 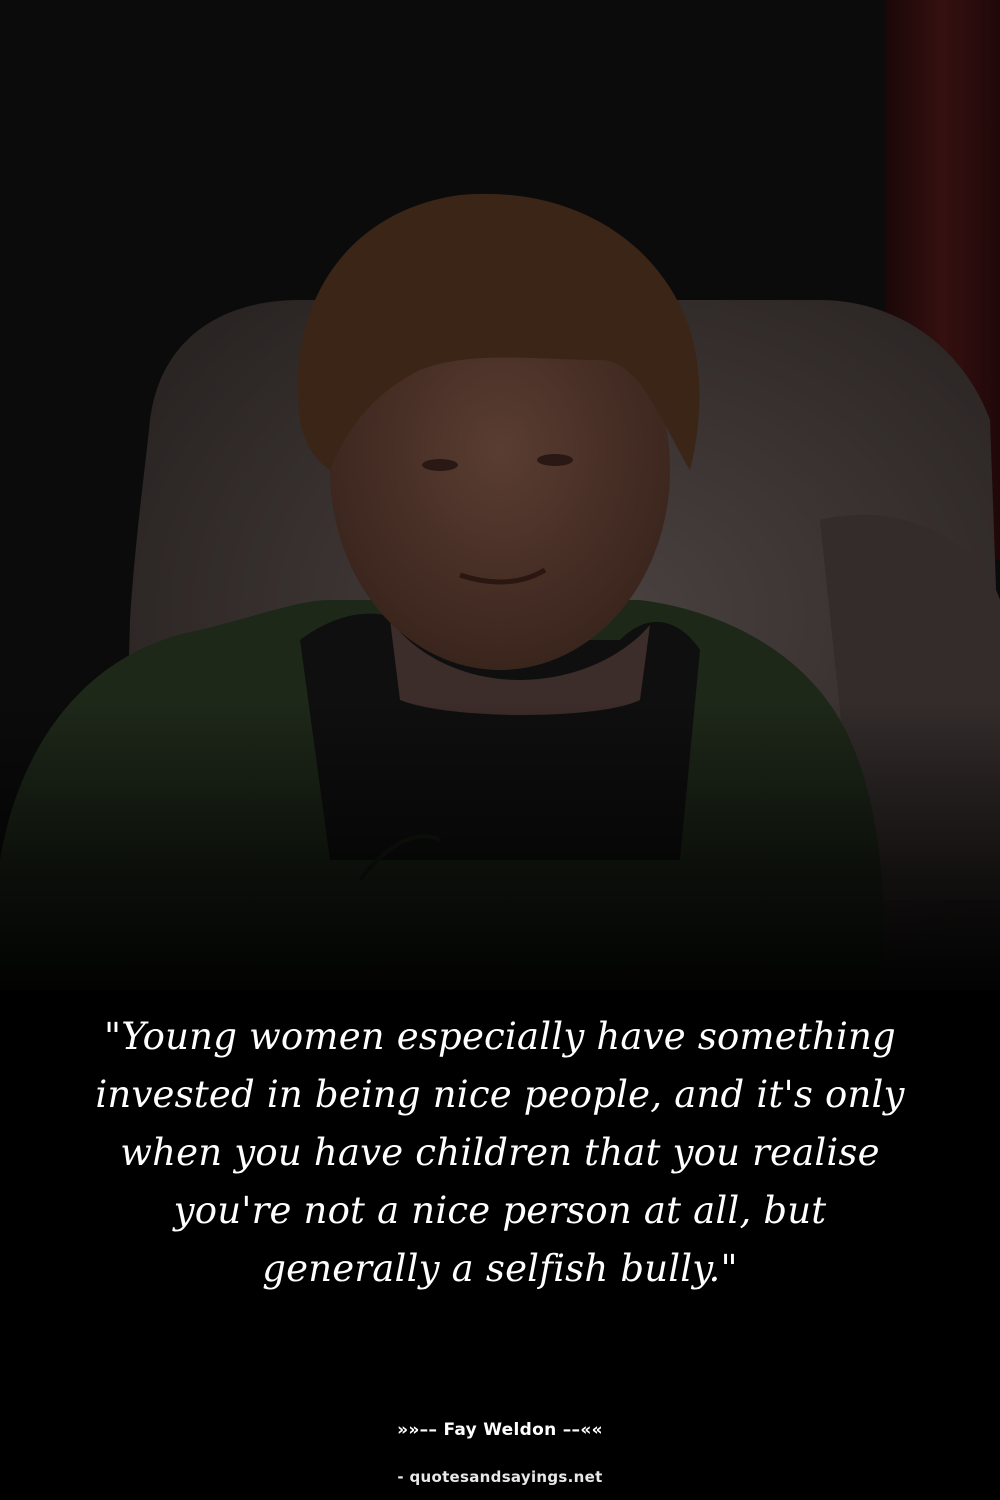 What do you see at coordinates (500, 1430) in the screenshot?
I see `author-attribution: »»–– Fay Weldon ––««` at bounding box center [500, 1430].